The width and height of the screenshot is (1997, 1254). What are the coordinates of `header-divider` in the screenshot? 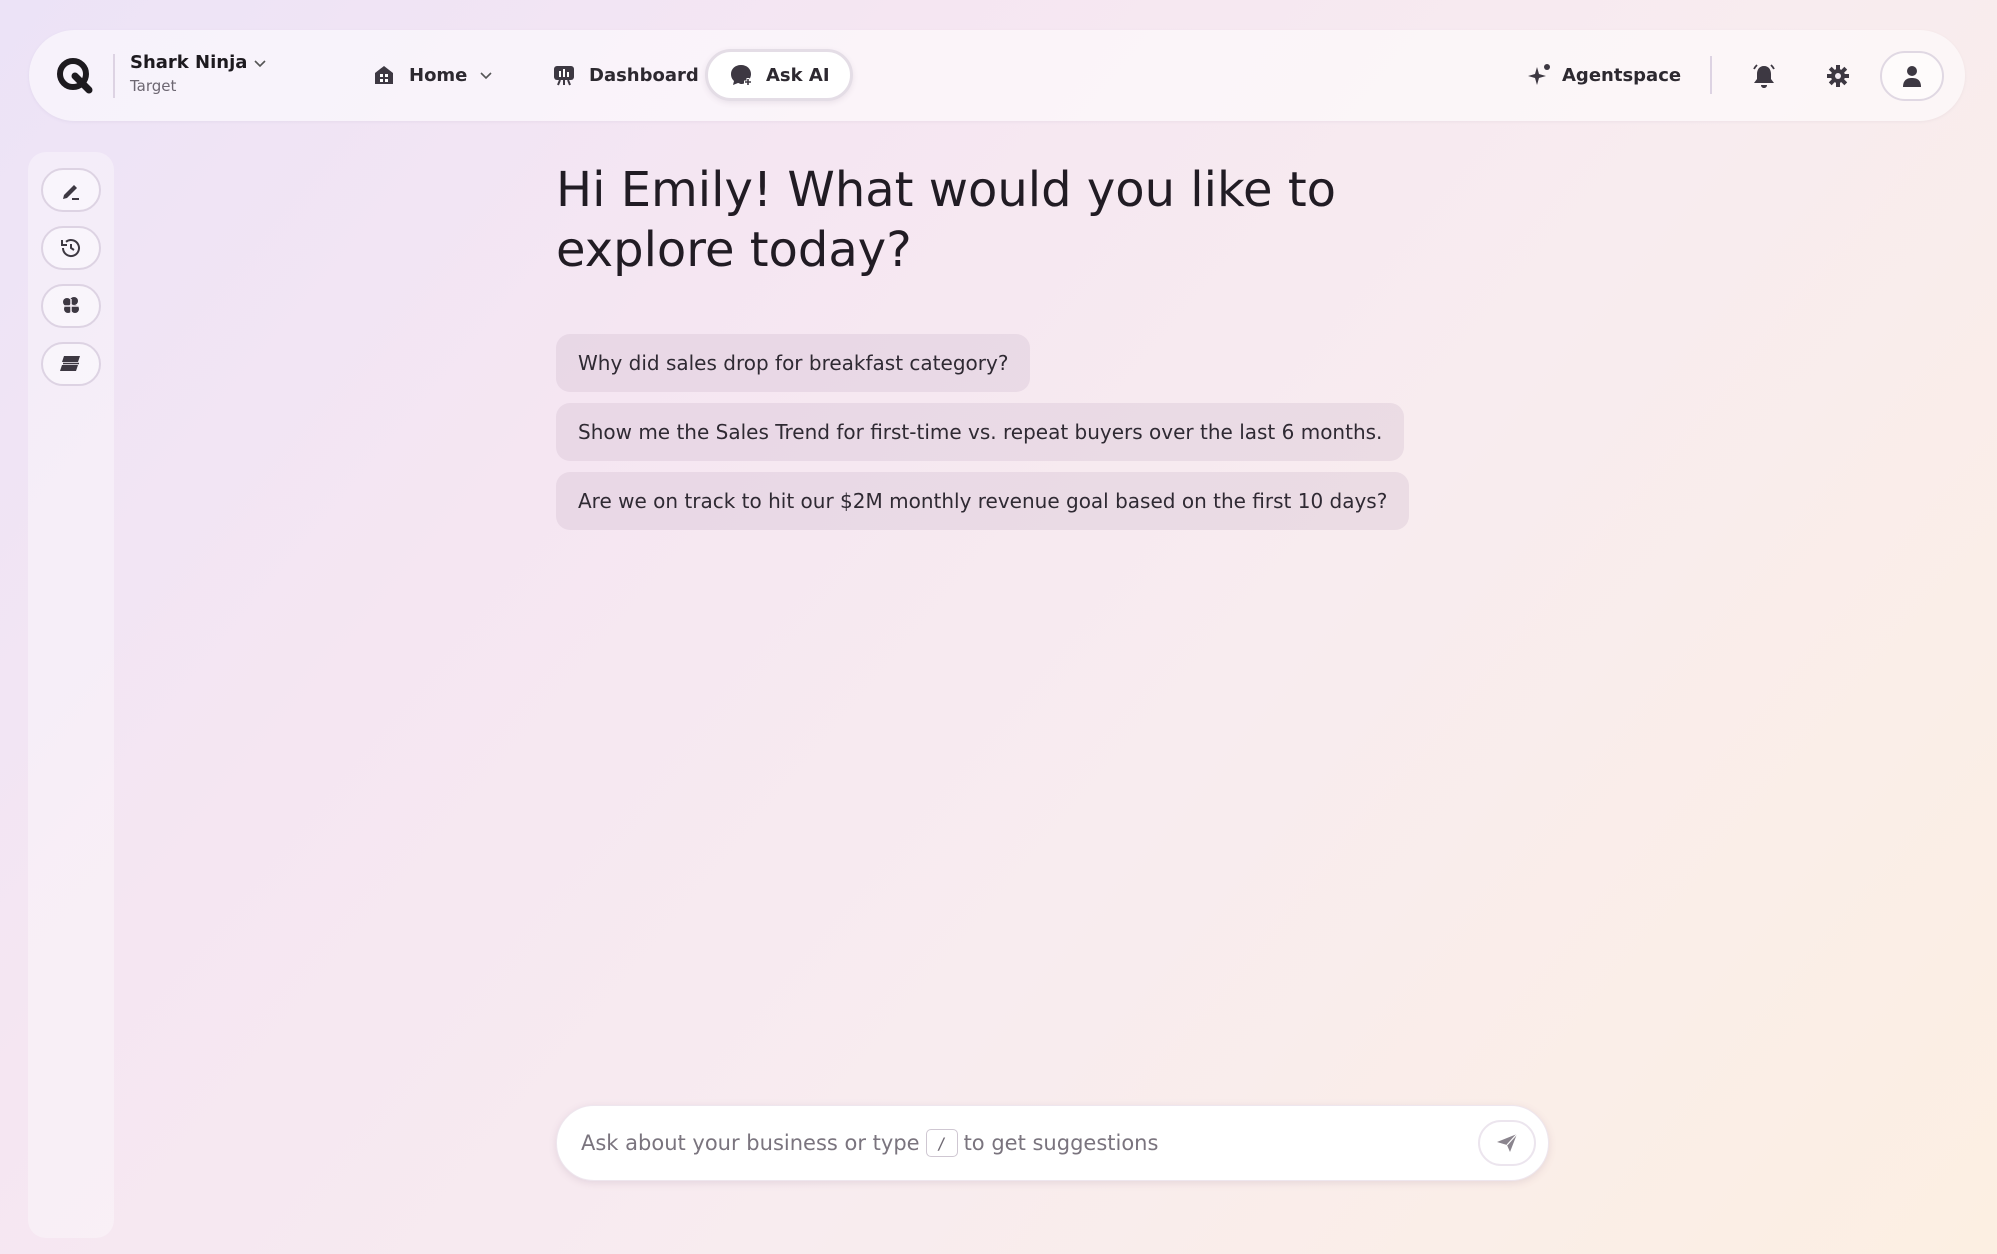 It's located at (1711, 75).